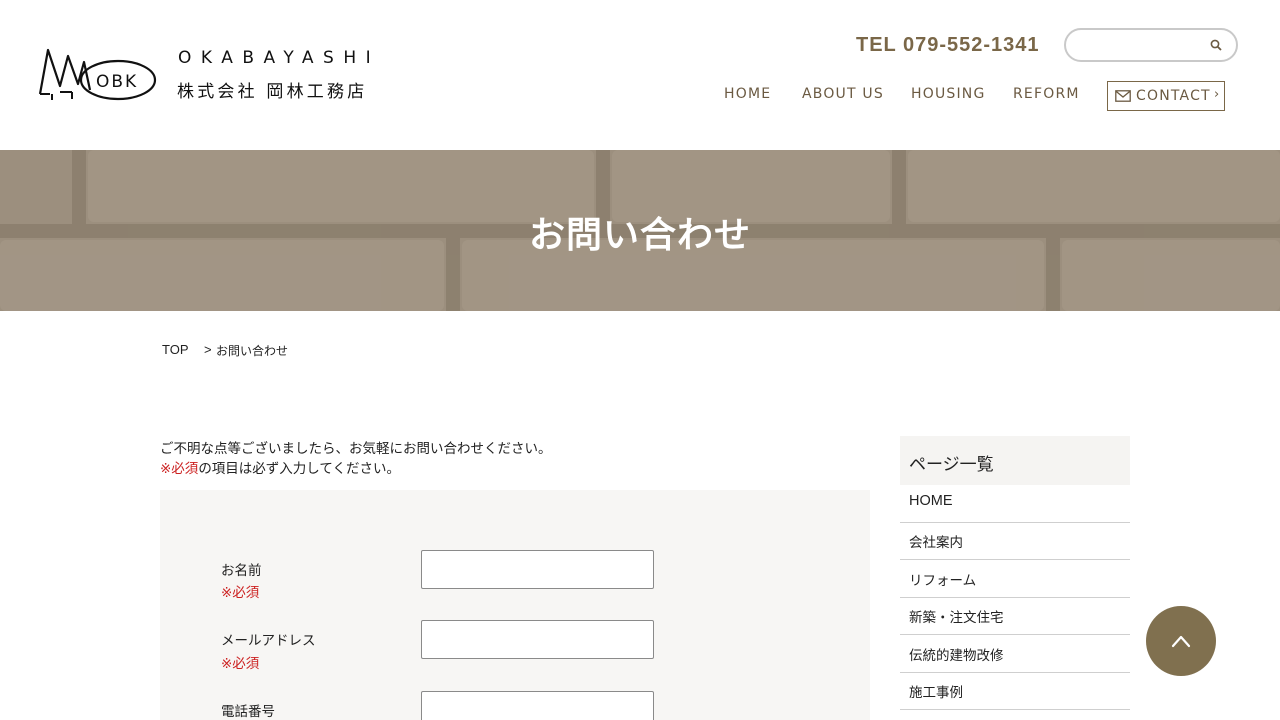  I want to click on nav-about-us: ABOUT US, so click(843, 94).